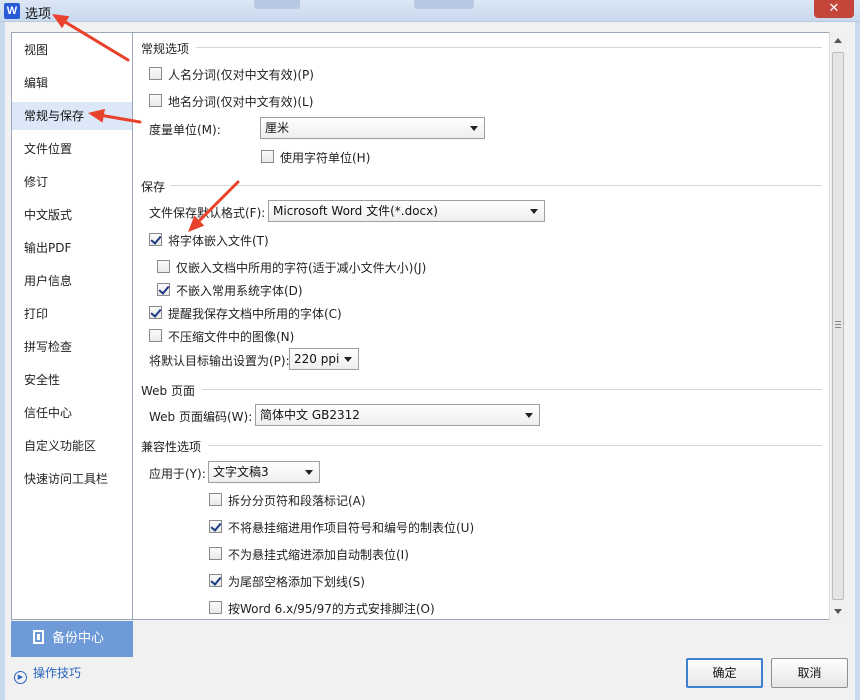 The height and width of the screenshot is (700, 860). I want to click on remind-fonts-checkbox, so click(155, 312).